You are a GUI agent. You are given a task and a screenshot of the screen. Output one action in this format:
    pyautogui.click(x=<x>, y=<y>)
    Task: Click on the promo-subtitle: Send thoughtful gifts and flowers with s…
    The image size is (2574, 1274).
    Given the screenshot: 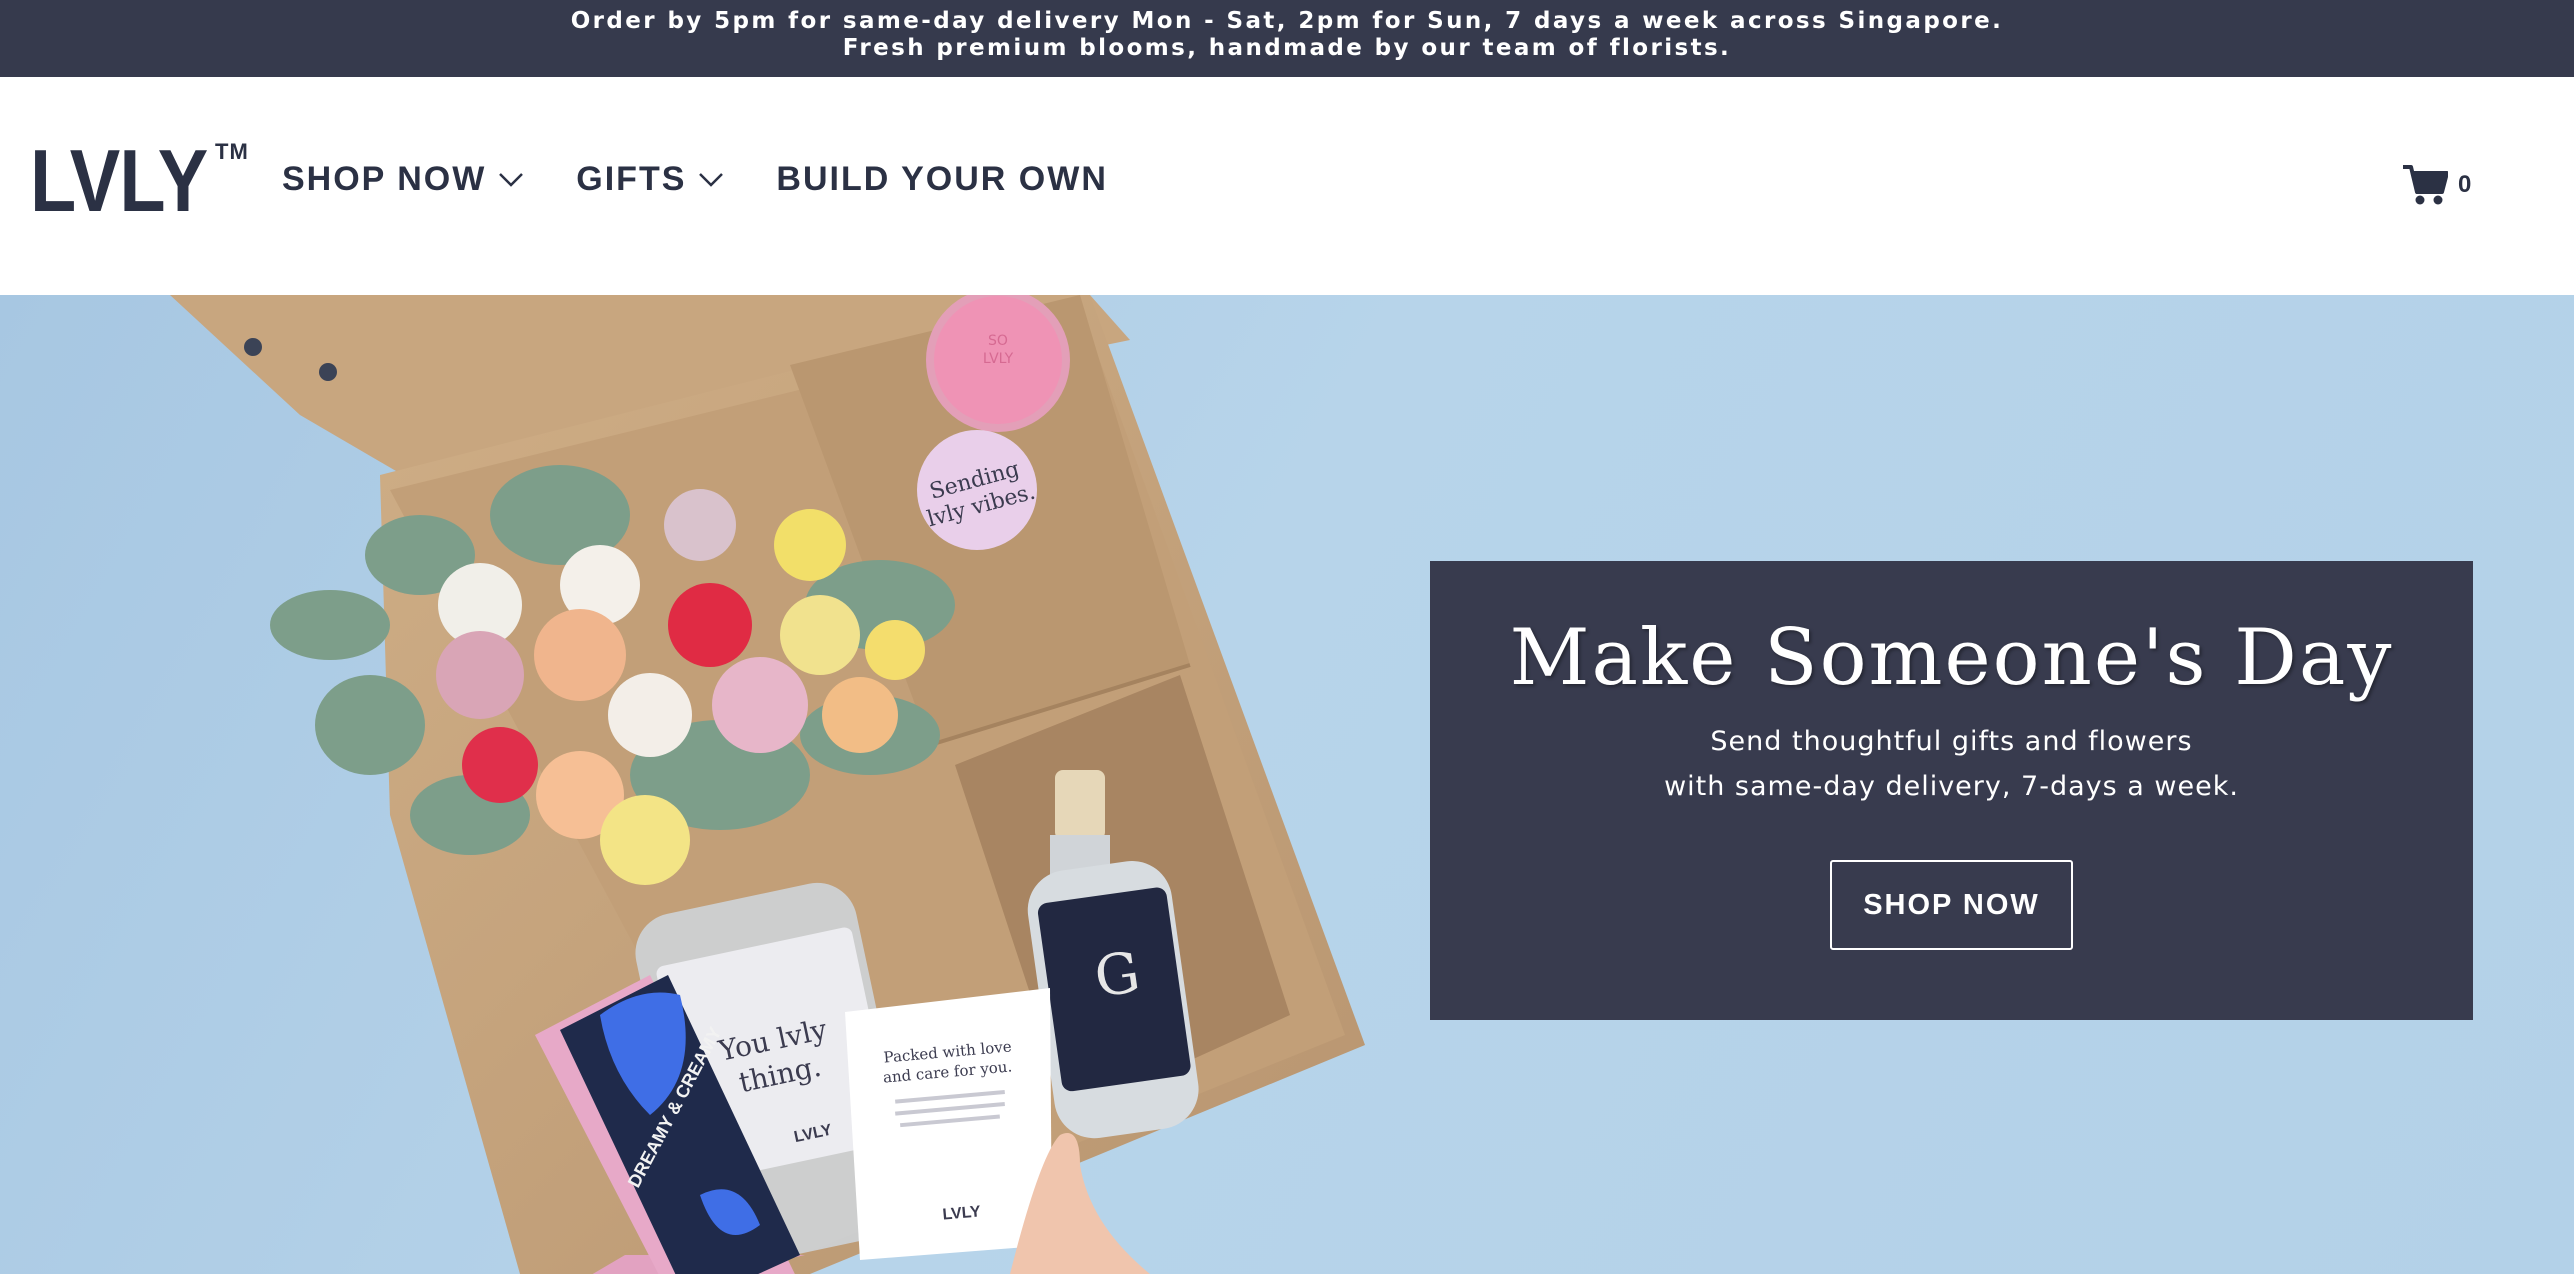 What is the action you would take?
    pyautogui.click(x=1951, y=764)
    